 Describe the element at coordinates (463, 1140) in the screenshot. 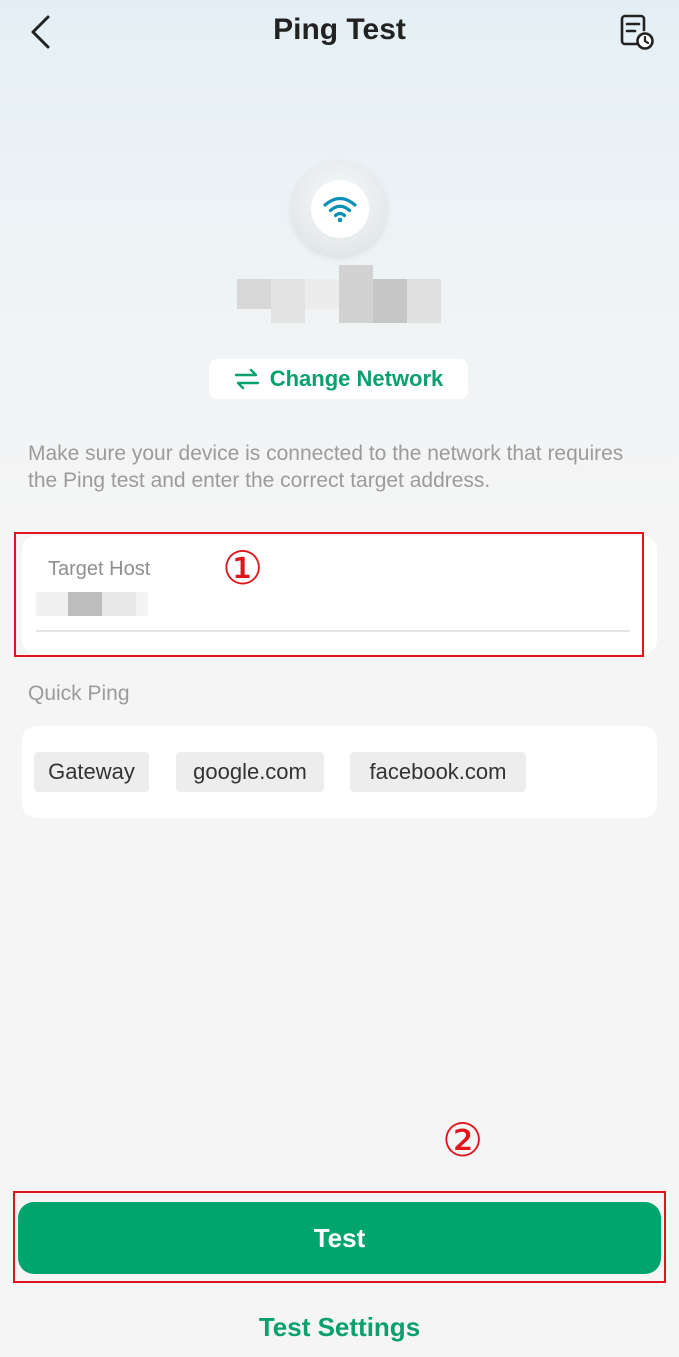

I see `annotation-marker-2: ②` at that location.